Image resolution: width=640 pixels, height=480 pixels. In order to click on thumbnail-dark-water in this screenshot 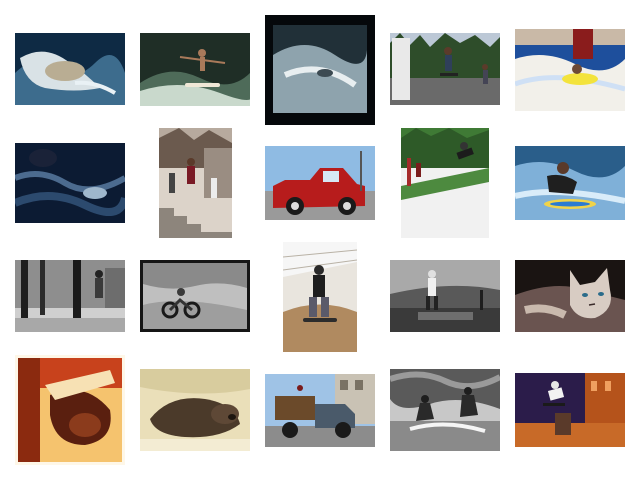, I will do `click(70, 183)`.